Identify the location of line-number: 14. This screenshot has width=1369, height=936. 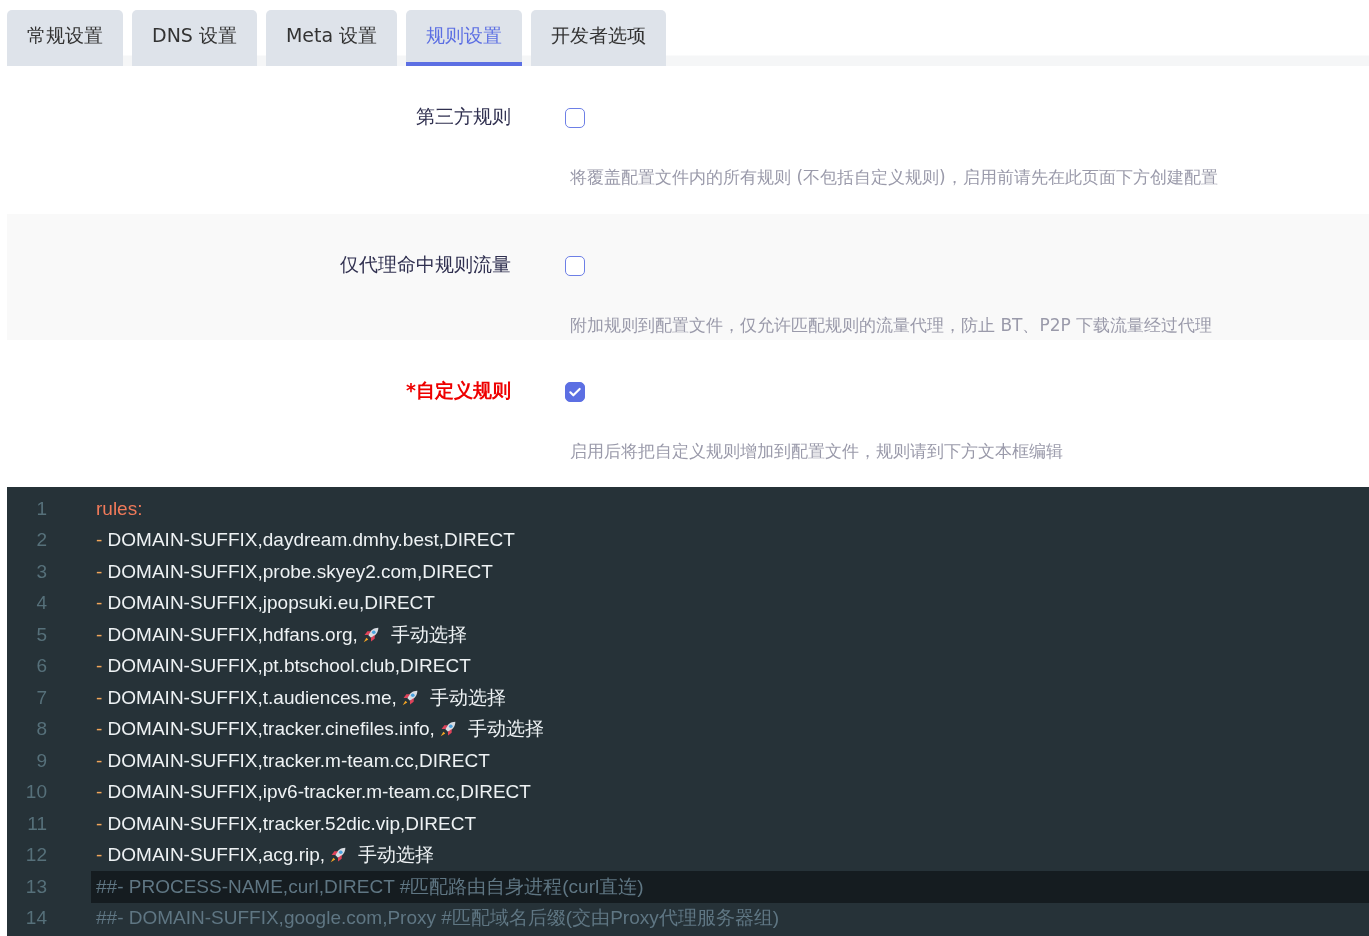
(35, 918).